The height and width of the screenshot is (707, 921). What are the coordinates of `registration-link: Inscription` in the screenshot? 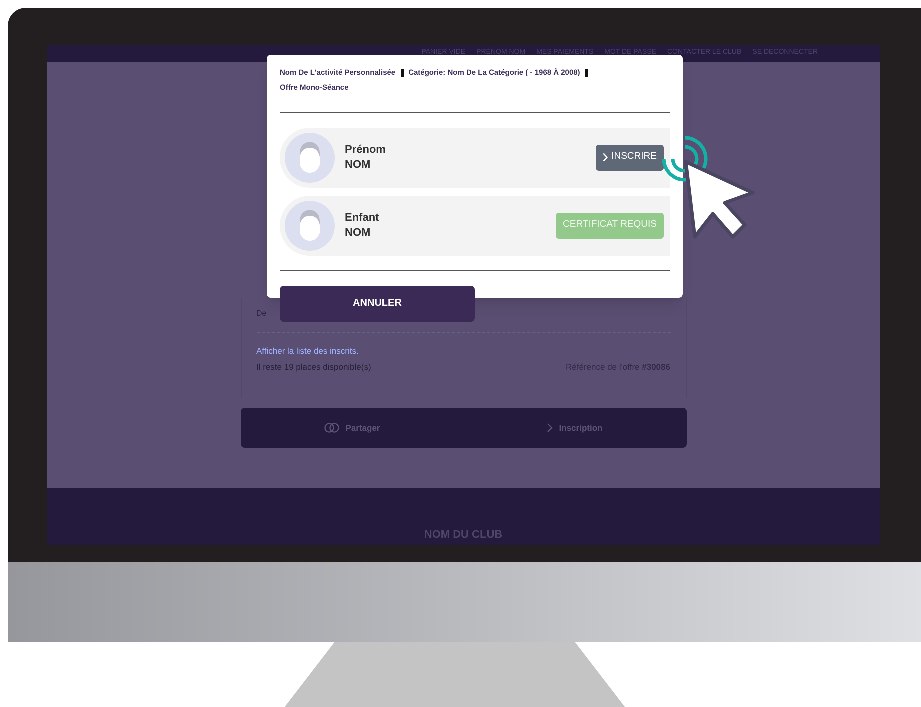 It's located at (581, 428).